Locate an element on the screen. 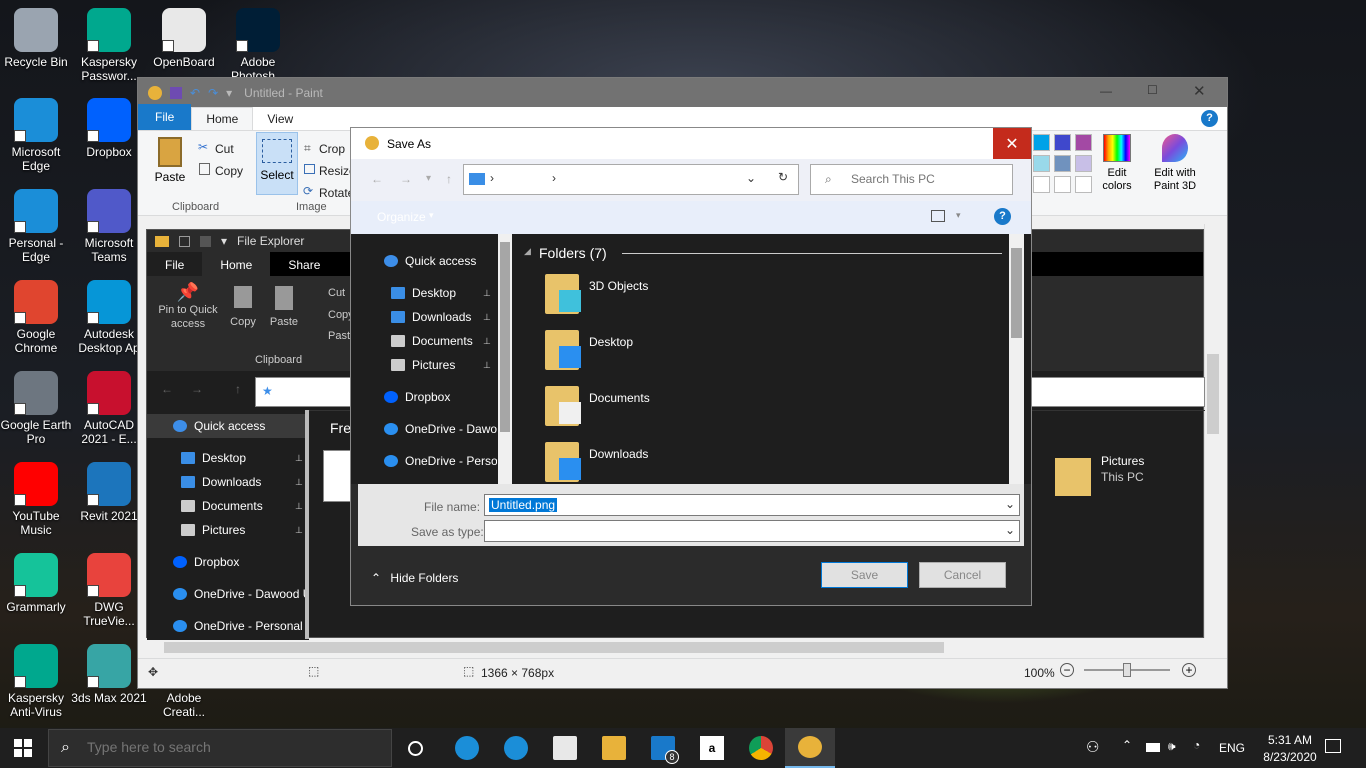 The height and width of the screenshot is (768, 1366). edge-icon is located at coordinates (467, 748).